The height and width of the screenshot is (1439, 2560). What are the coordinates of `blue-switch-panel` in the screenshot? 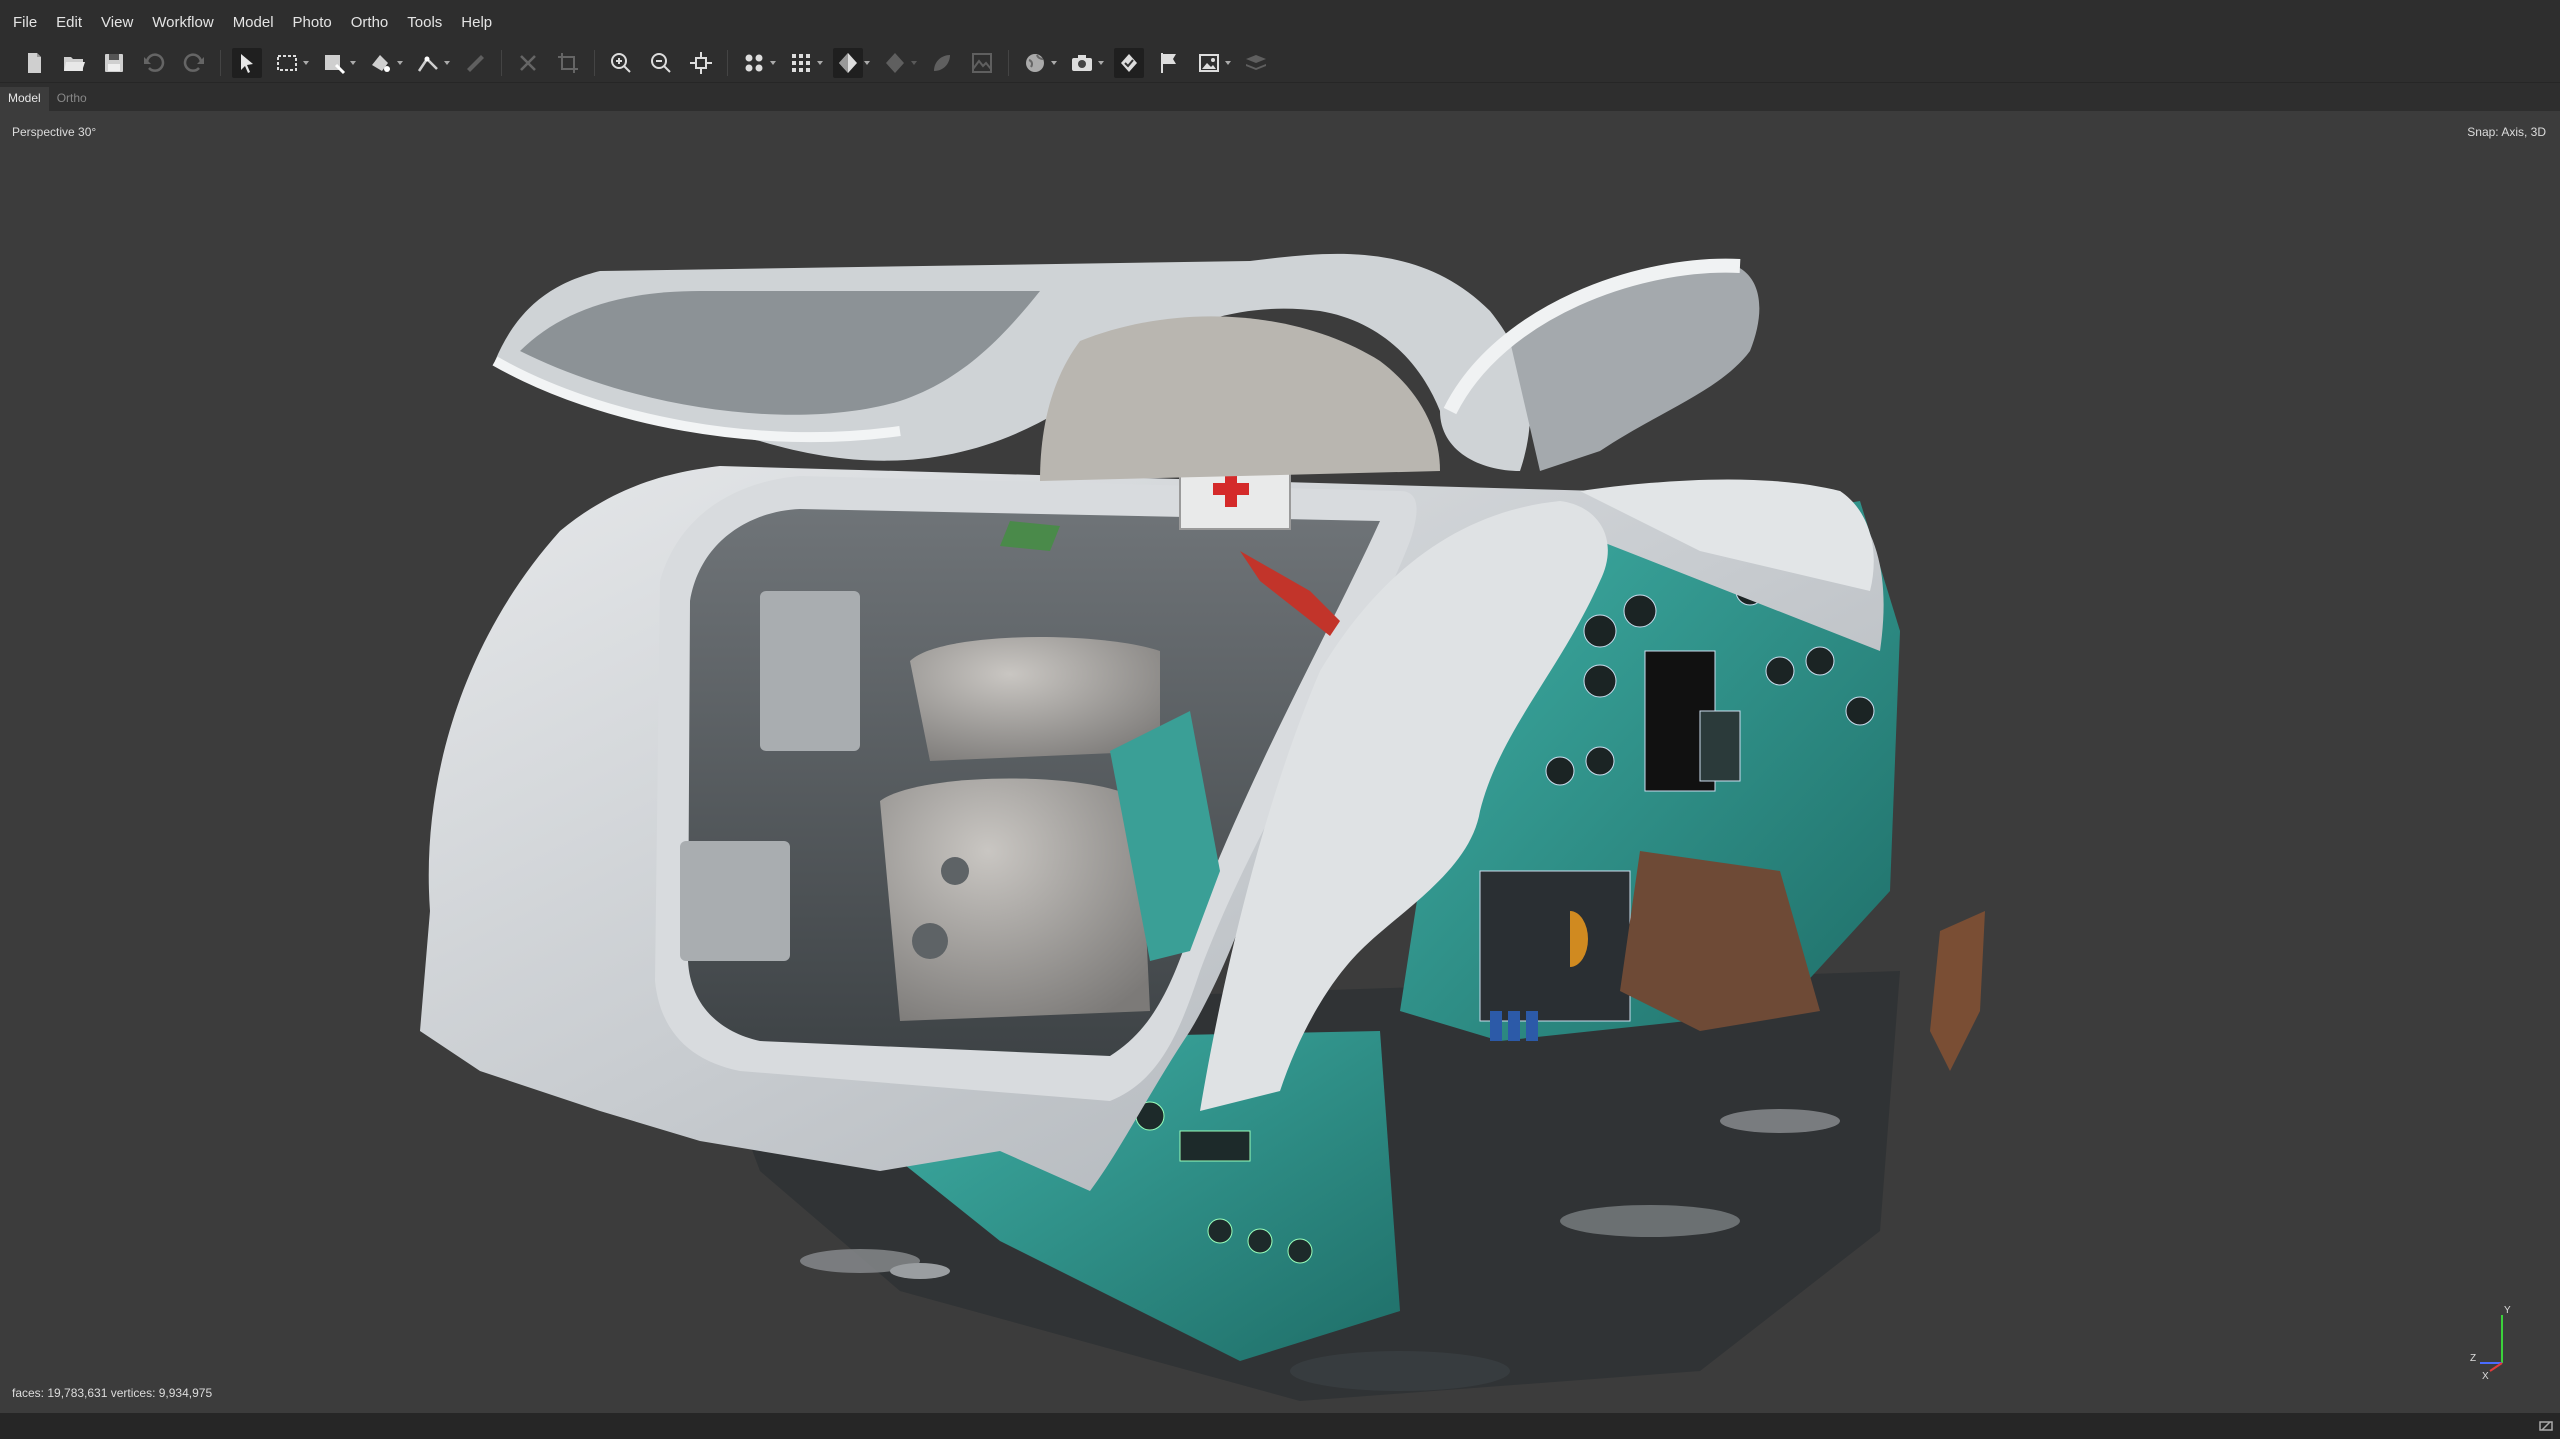 It's located at (1514, 1026).